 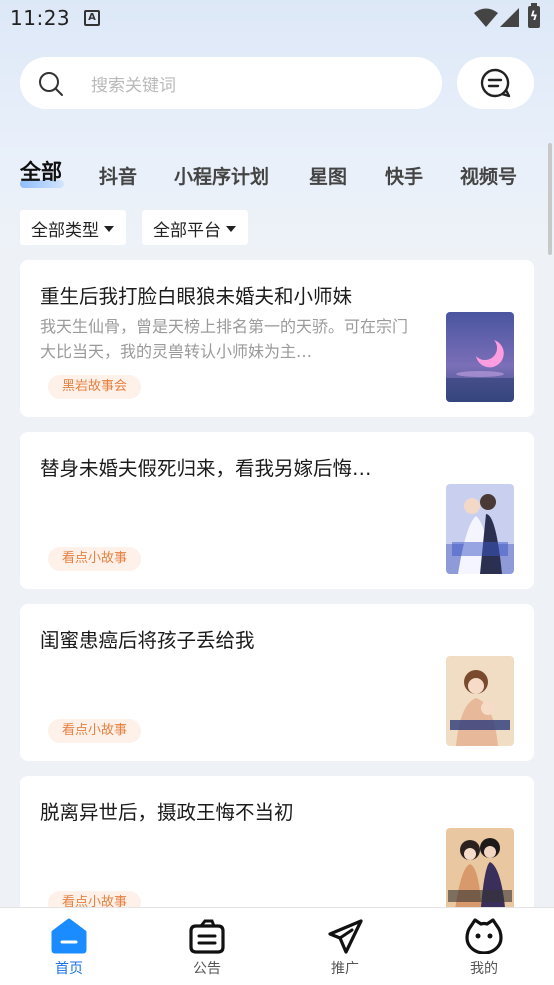 I want to click on tab-kuaishou: 快手, so click(x=404, y=175).